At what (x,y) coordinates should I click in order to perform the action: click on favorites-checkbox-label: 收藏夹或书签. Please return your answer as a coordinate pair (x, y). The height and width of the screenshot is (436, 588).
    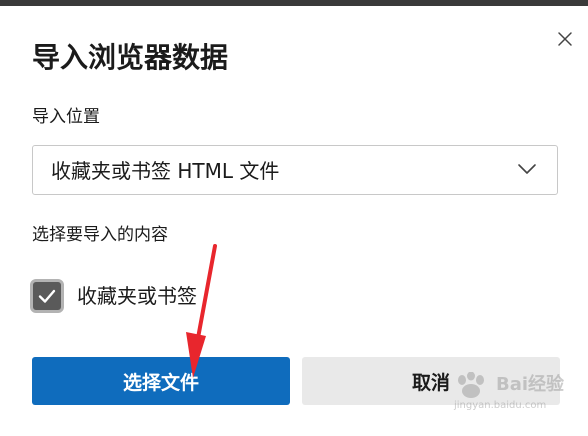
    Looking at the image, I should click on (137, 296).